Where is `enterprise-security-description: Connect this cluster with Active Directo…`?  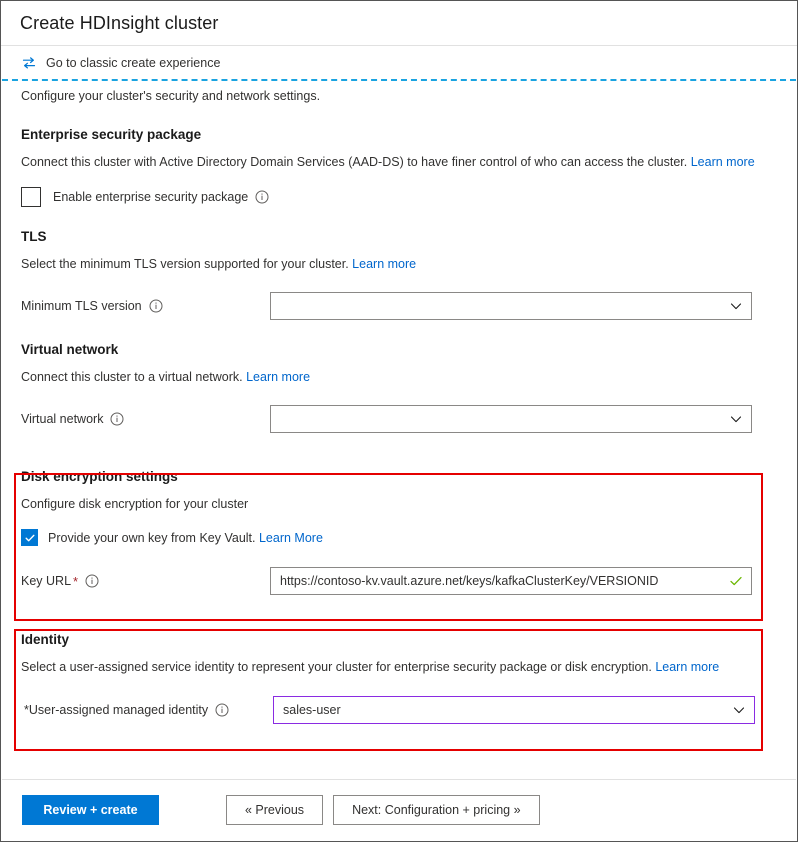
enterprise-security-description: Connect this cluster with Active Directo… is located at coordinates (394, 162).